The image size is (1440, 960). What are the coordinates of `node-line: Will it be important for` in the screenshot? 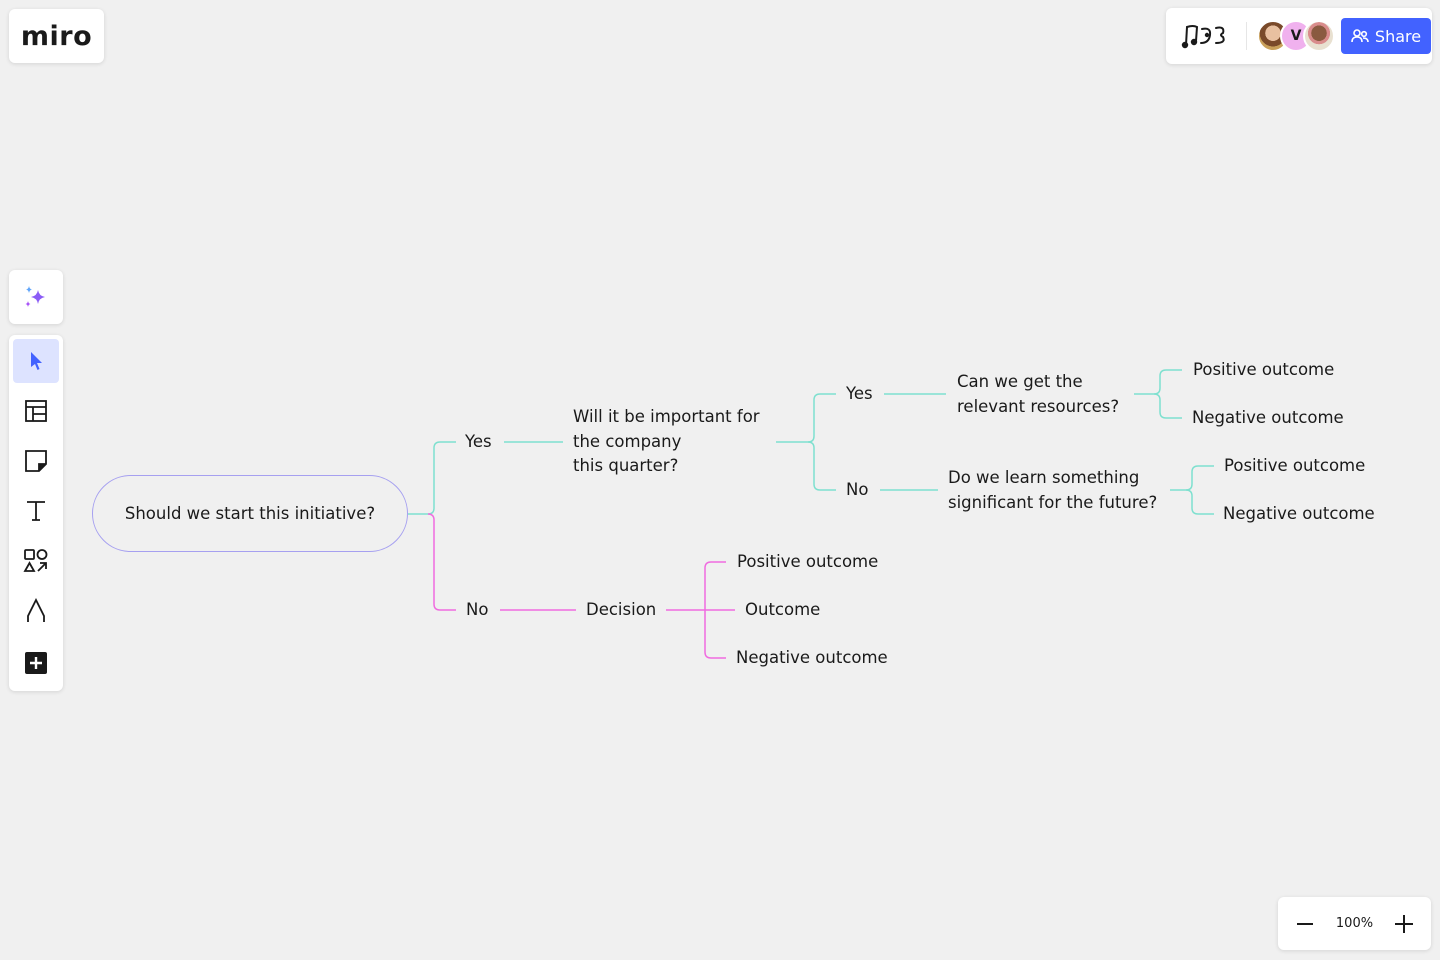 It's located at (666, 416).